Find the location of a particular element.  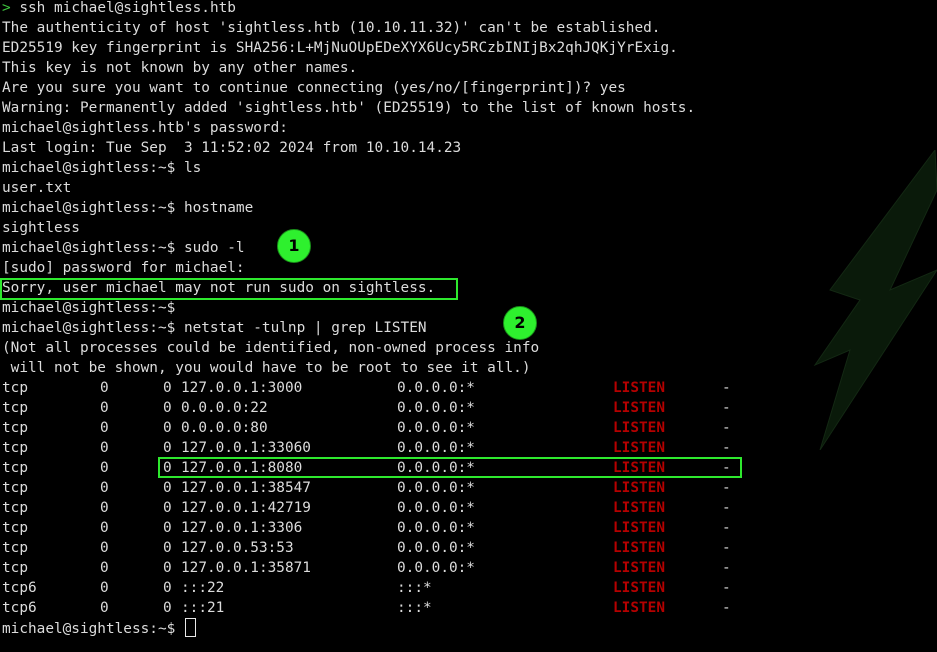

local-address-cell: :::21 is located at coordinates (203, 608).